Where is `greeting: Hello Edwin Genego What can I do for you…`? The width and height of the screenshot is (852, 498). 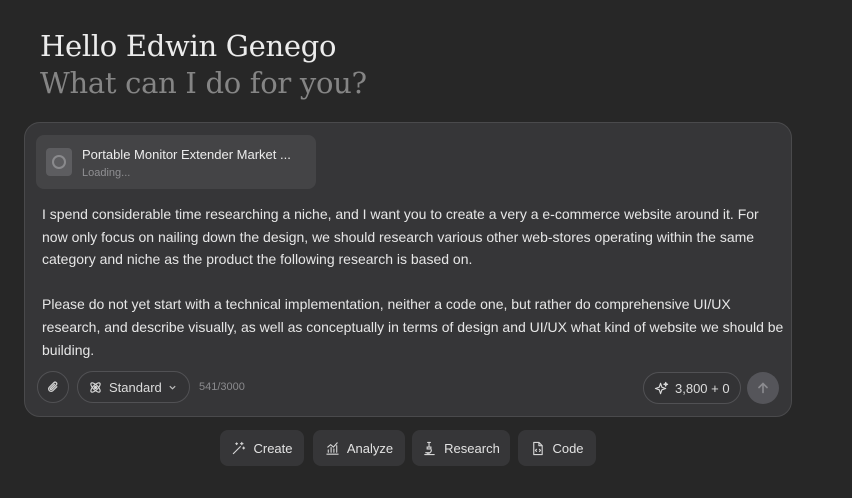
greeting: Hello Edwin Genego What can I do for you… is located at coordinates (203, 65).